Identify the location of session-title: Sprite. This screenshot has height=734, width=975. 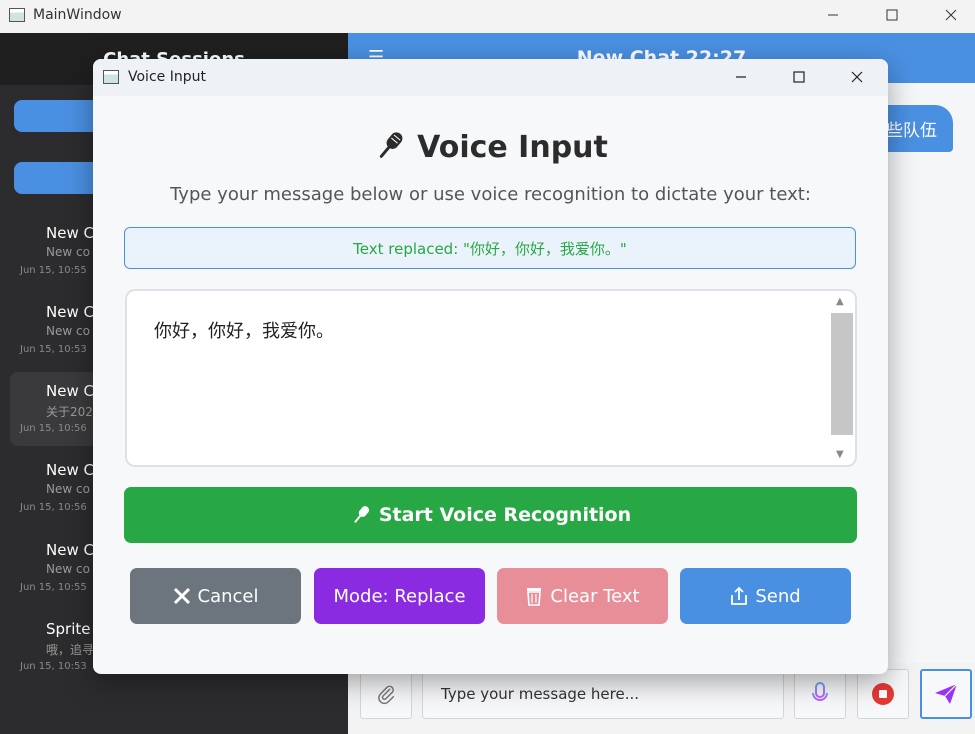
(68, 629).